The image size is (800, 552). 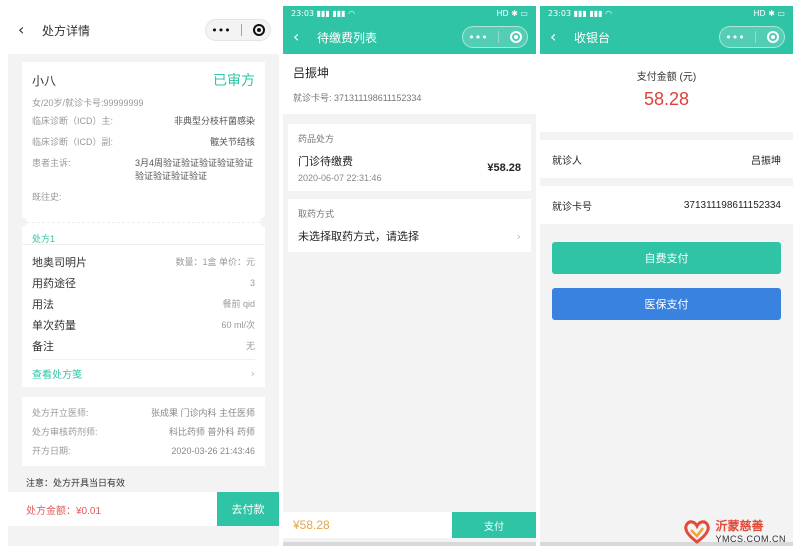 What do you see at coordinates (202, 413) in the screenshot?
I see `signature-value: 张成果 门诊内科 主任医师` at bounding box center [202, 413].